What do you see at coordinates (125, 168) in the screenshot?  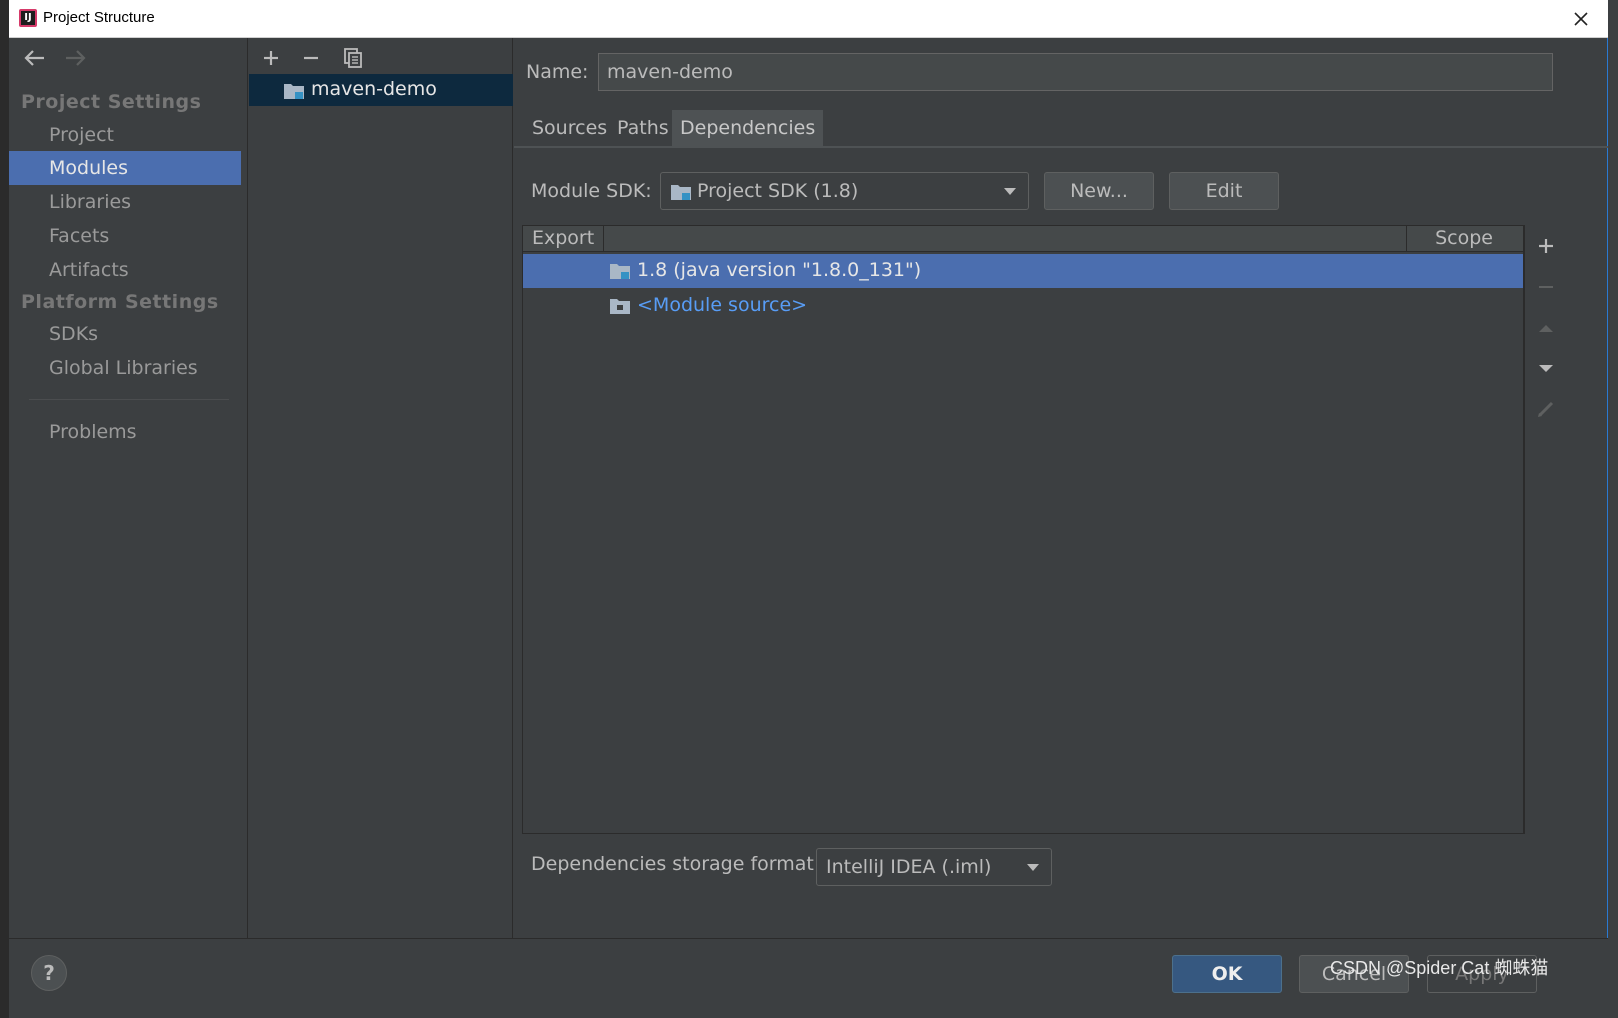 I see `sidebar-item-modules: Modules` at bounding box center [125, 168].